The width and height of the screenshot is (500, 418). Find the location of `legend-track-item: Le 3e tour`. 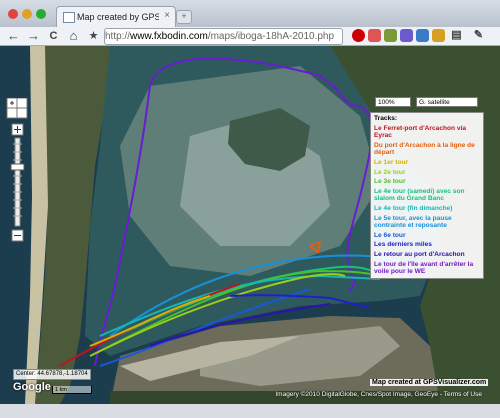

legend-track-item: Le 3e tour is located at coordinates (427, 182).